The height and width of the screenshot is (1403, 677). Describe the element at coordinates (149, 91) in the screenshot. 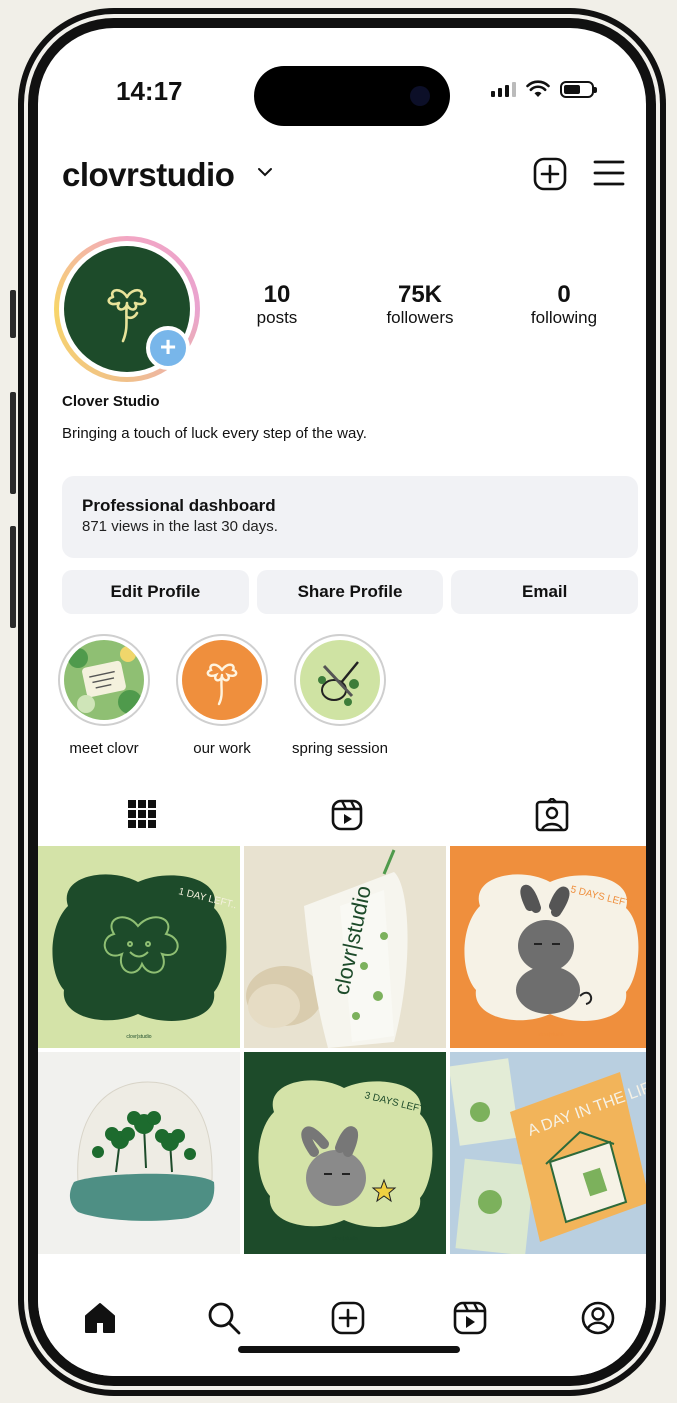

I see `status-time: 14:17` at that location.